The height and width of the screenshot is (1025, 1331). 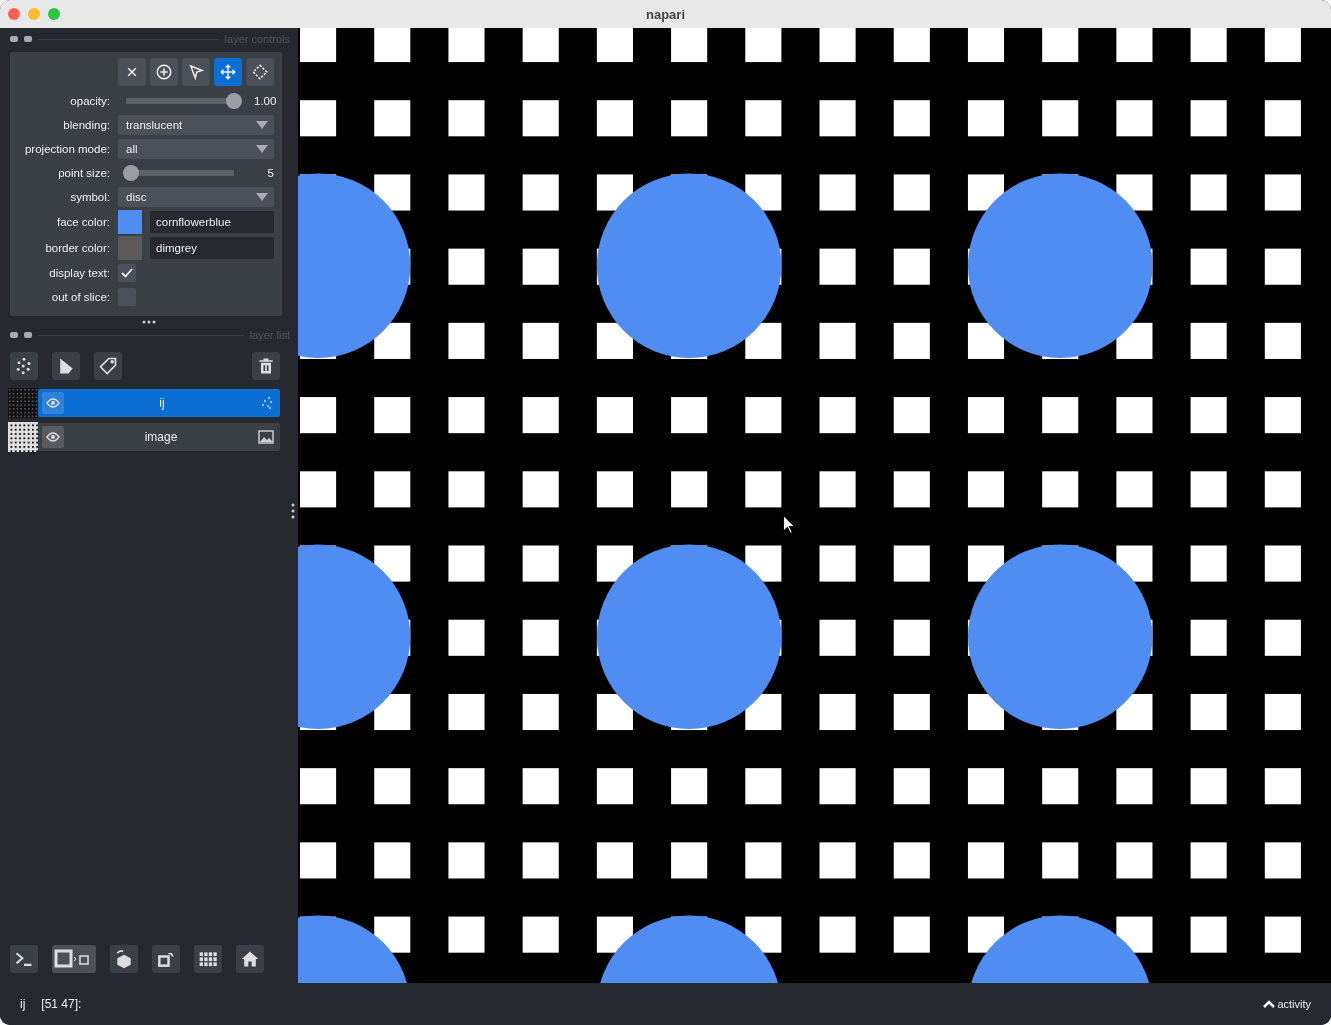 What do you see at coordinates (267, 403) in the screenshot?
I see `points-icon` at bounding box center [267, 403].